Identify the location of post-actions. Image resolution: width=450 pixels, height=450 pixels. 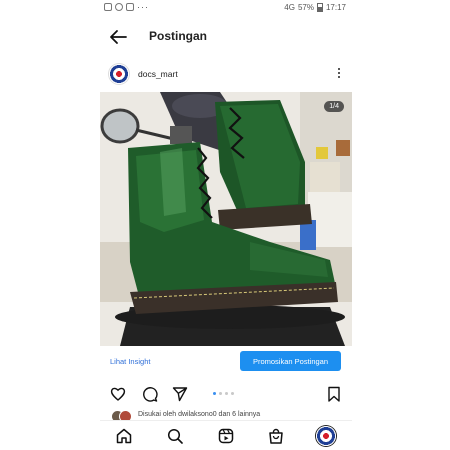
(226, 394).